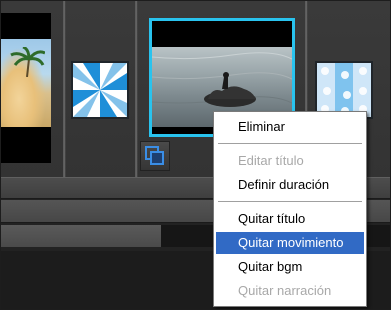  I want to click on clip-options-button, so click(155, 156).